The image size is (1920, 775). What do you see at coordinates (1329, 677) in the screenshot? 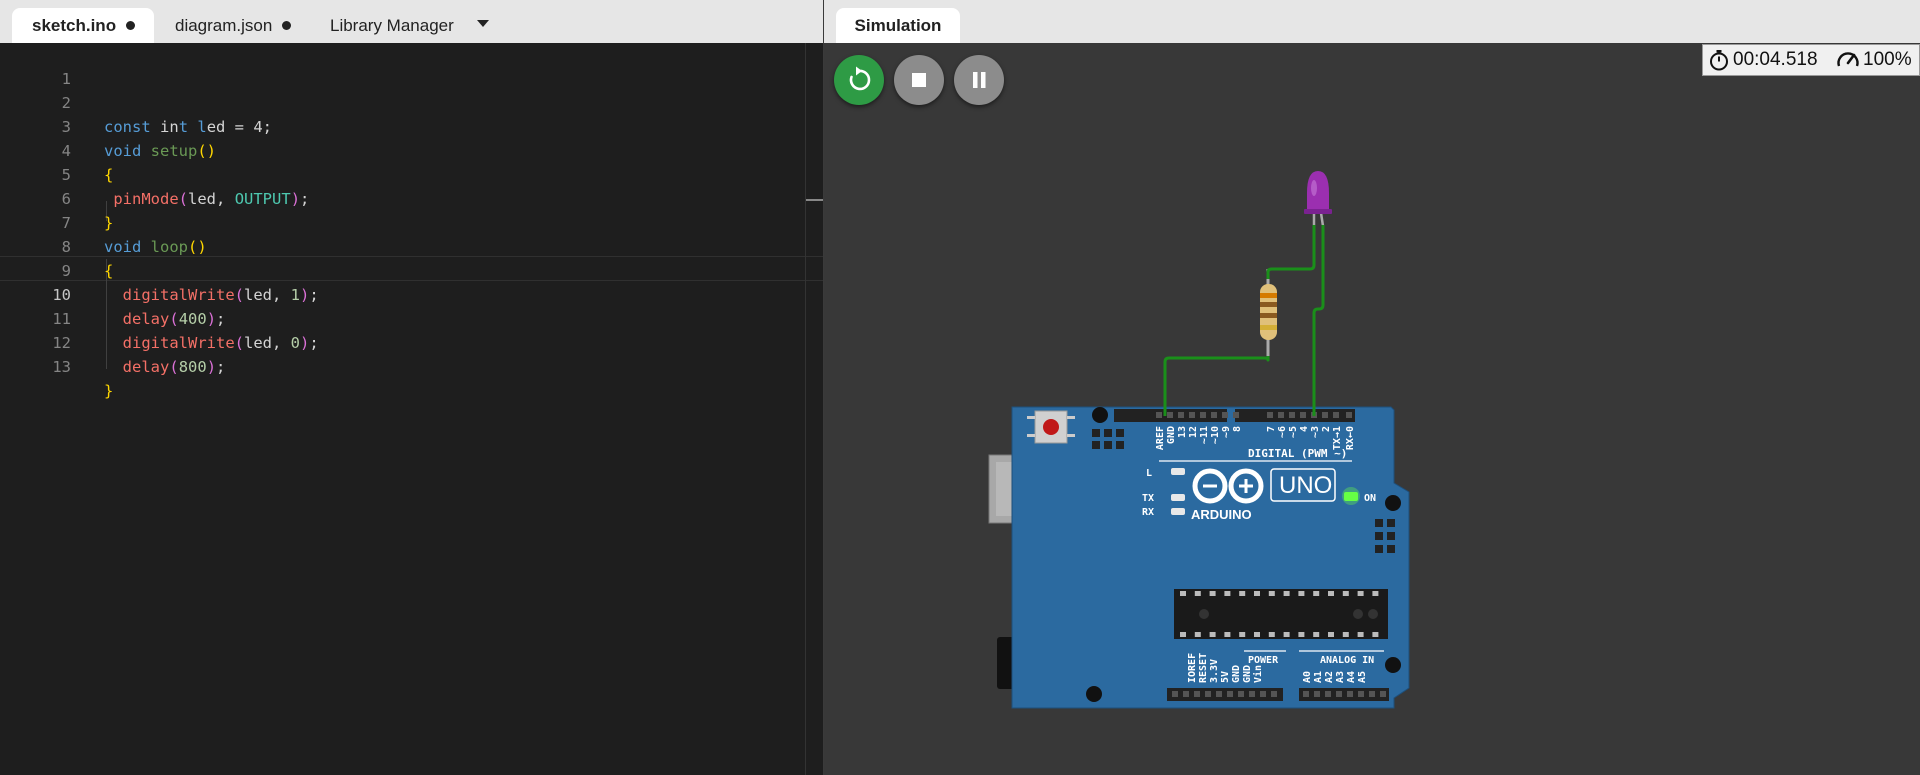
I see `bottom-pin-label: A2` at bounding box center [1329, 677].